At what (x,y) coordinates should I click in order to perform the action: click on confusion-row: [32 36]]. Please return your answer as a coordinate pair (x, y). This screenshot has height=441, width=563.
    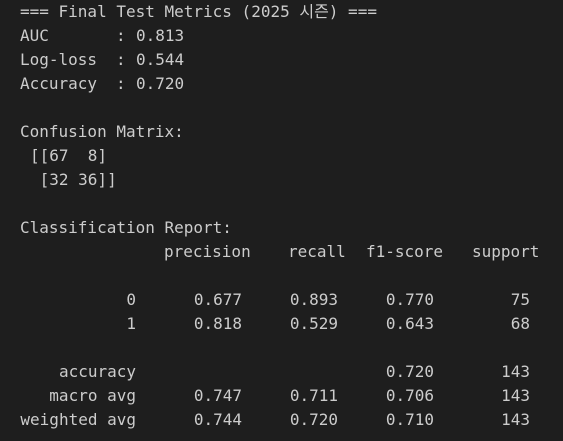
    Looking at the image, I should click on (73, 179).